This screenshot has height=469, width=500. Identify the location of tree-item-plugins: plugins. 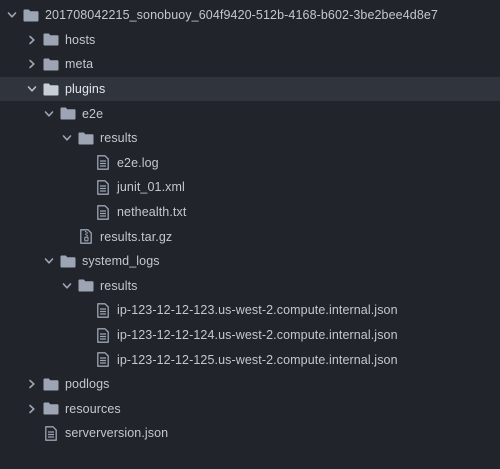
(250, 89).